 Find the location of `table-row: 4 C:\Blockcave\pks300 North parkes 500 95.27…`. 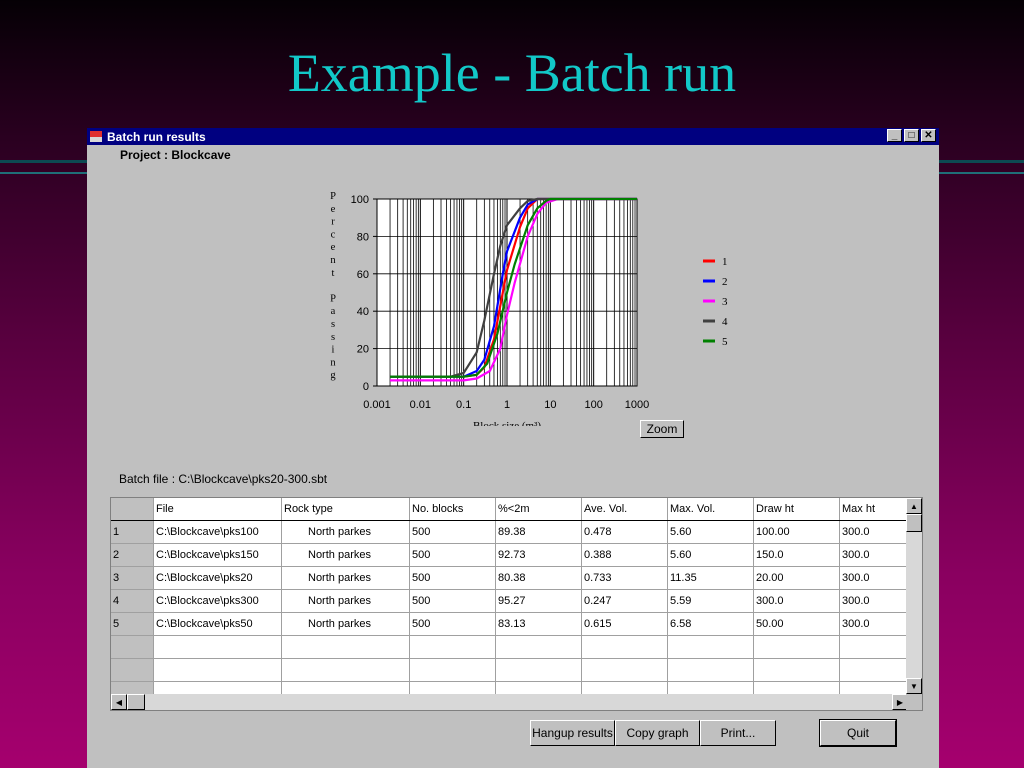

table-row: 4 C:\Blockcave\pks300 North parkes 500 95.27… is located at coordinates (509, 601).